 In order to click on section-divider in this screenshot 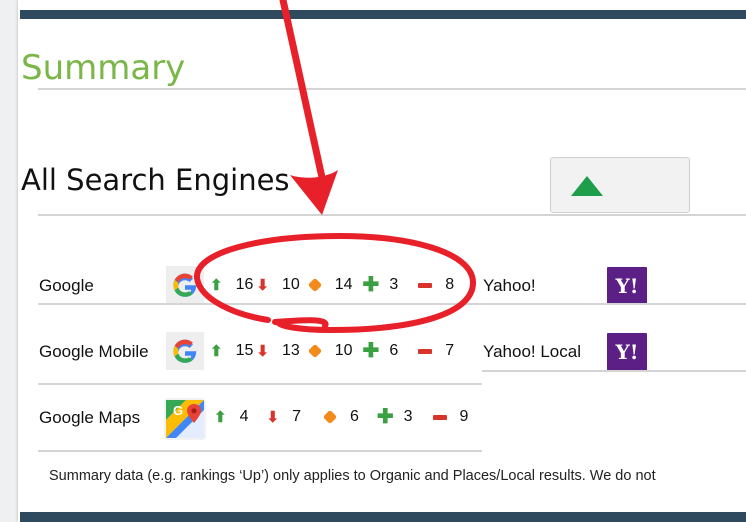, I will do `click(392, 215)`.